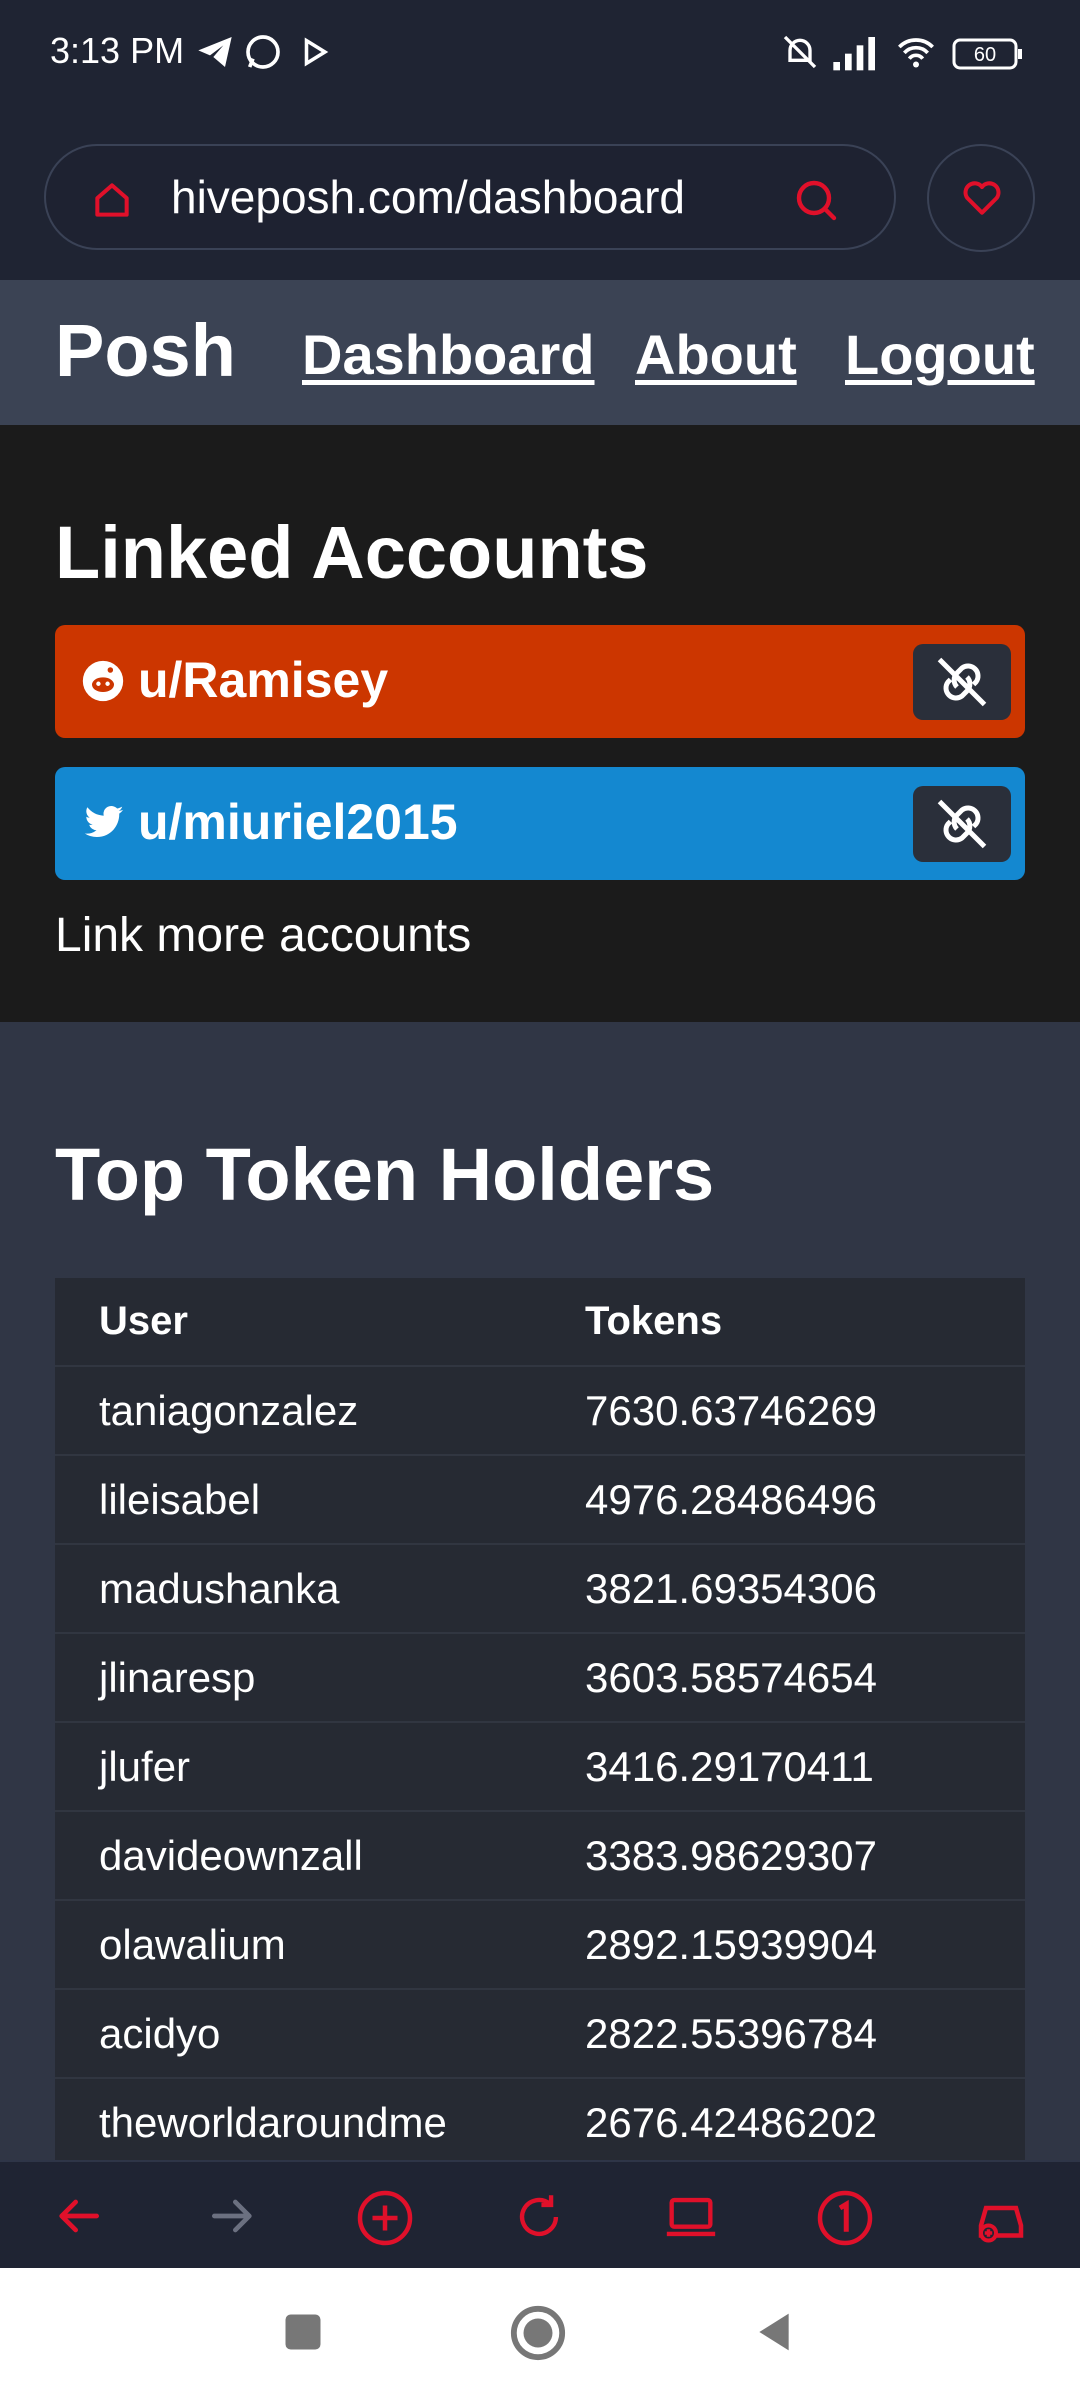 The width and height of the screenshot is (1080, 2400). I want to click on table-row: madushanka 3821.69354306, so click(540, 1589).